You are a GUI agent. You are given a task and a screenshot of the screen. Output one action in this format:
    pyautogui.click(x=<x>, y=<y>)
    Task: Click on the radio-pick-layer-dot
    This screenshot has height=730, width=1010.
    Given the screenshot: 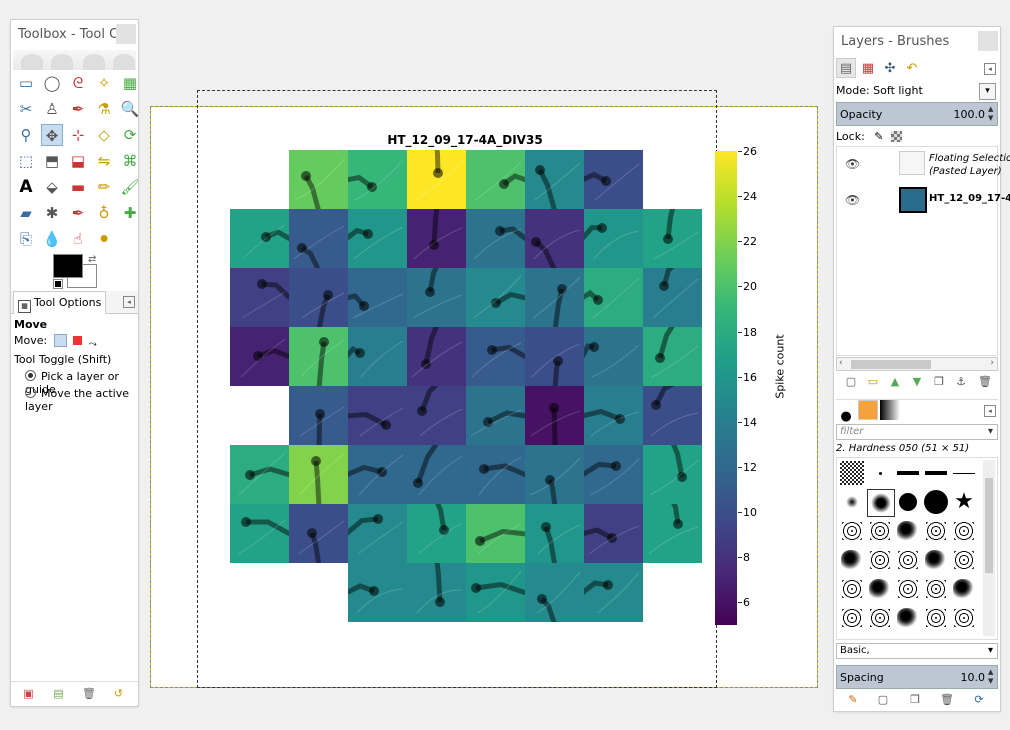 What is the action you would take?
    pyautogui.click(x=30, y=375)
    